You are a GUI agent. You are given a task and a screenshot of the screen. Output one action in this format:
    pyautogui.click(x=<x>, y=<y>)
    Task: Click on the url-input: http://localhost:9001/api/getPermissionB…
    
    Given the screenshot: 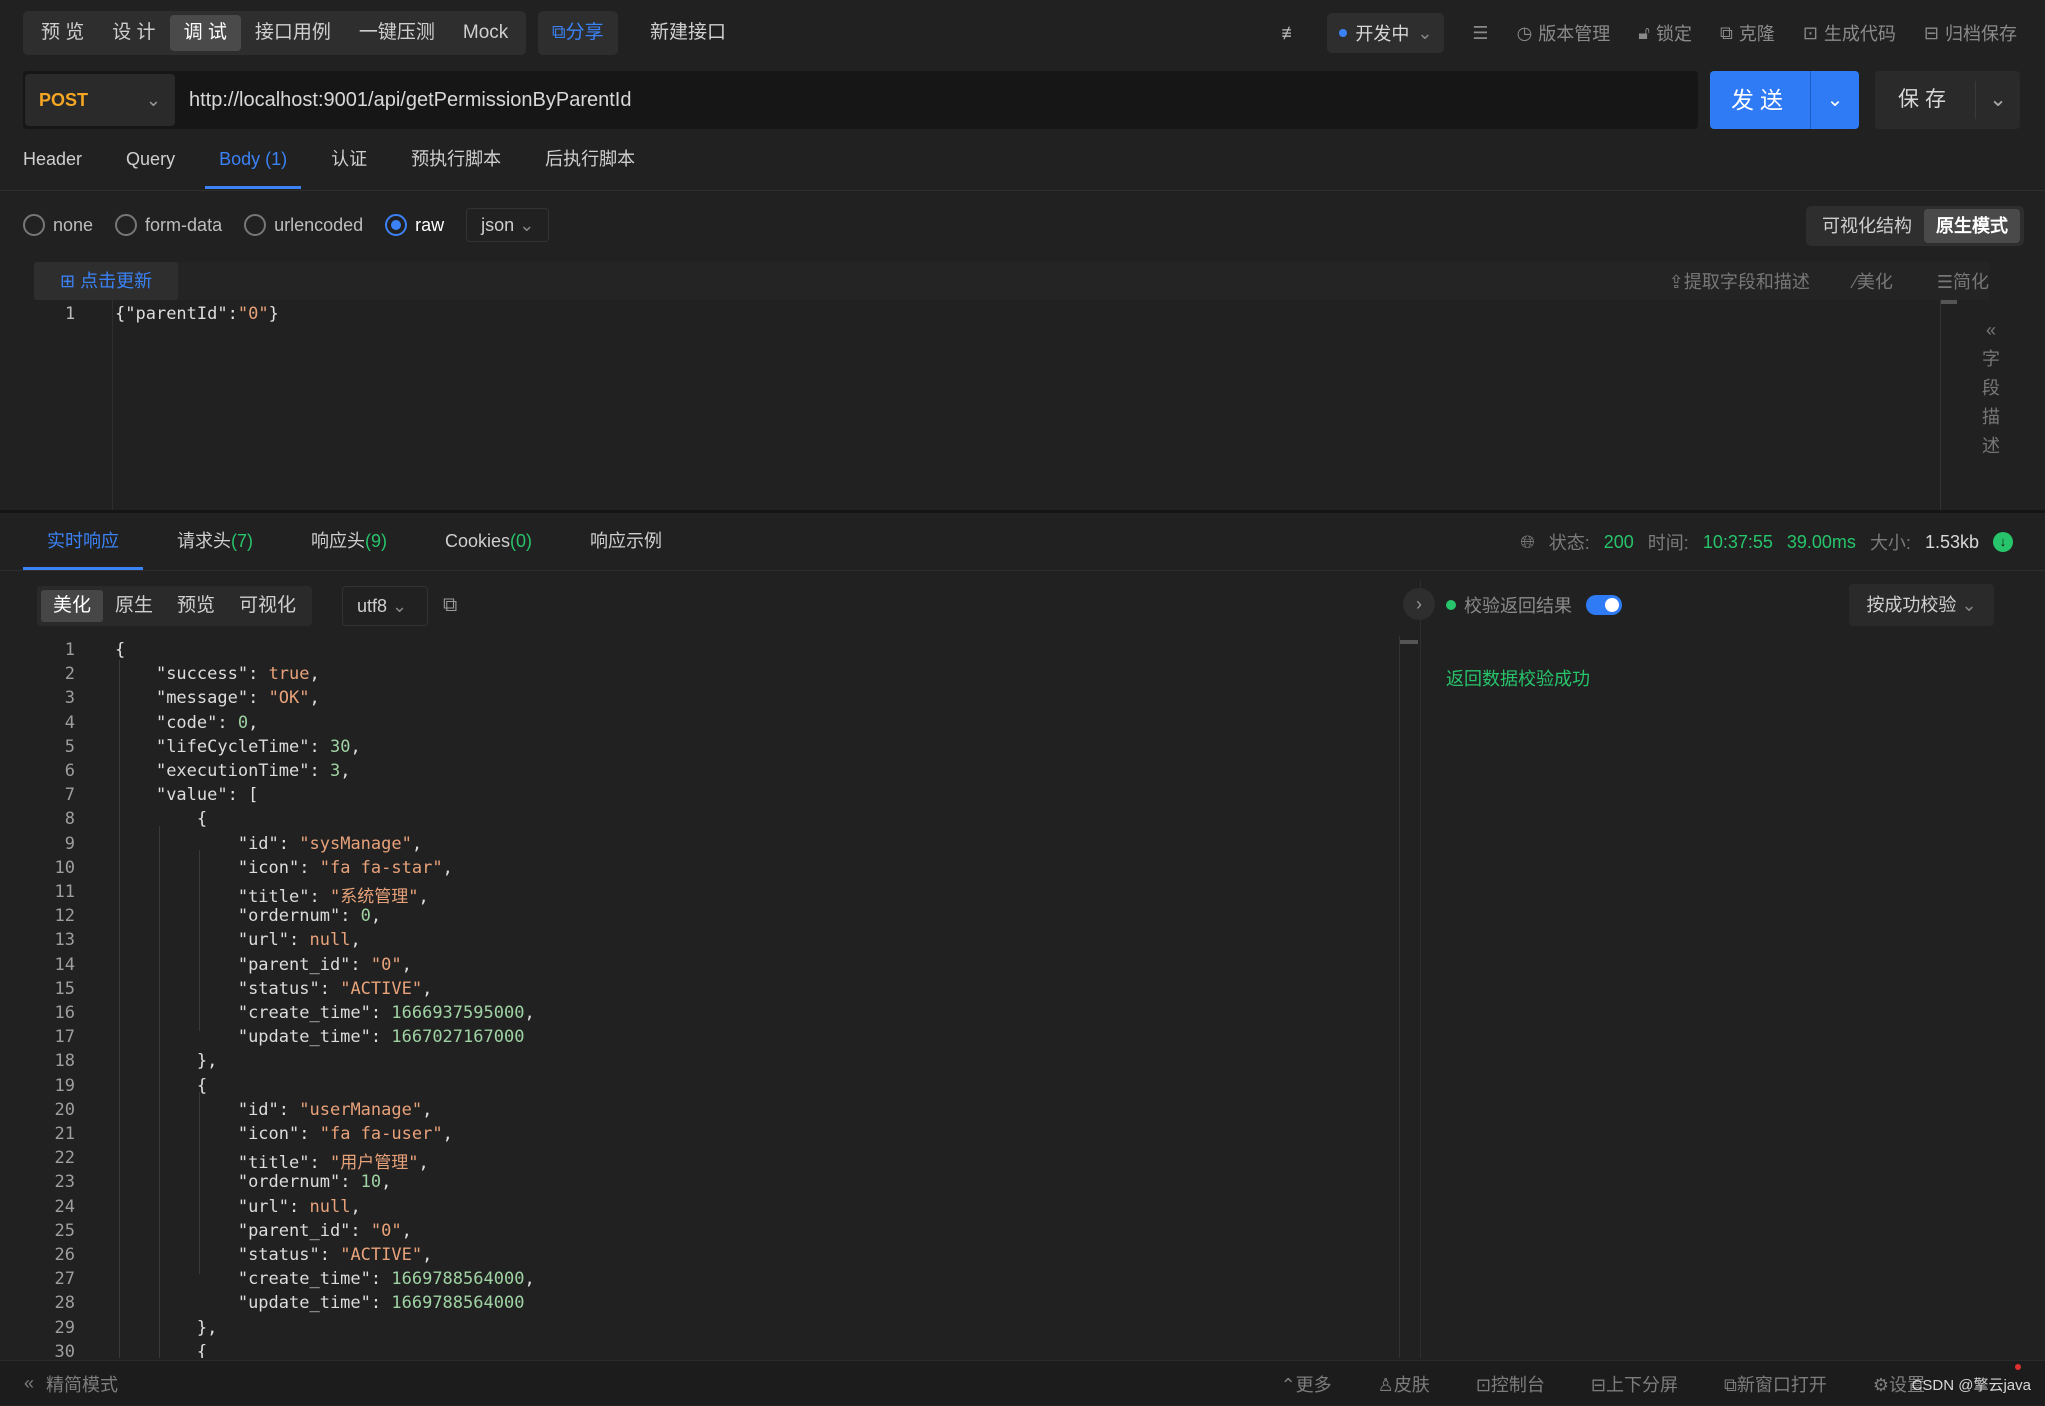 What is the action you would take?
    pyautogui.click(x=410, y=100)
    